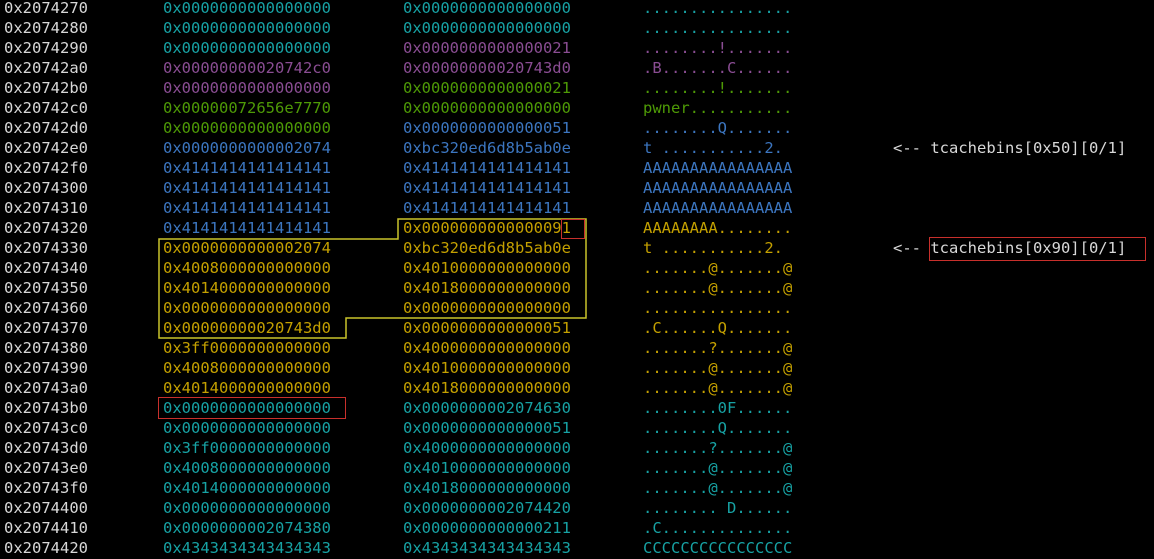  Describe the element at coordinates (718, 348) in the screenshot. I see `ascii-dump: .......?.......@` at that location.